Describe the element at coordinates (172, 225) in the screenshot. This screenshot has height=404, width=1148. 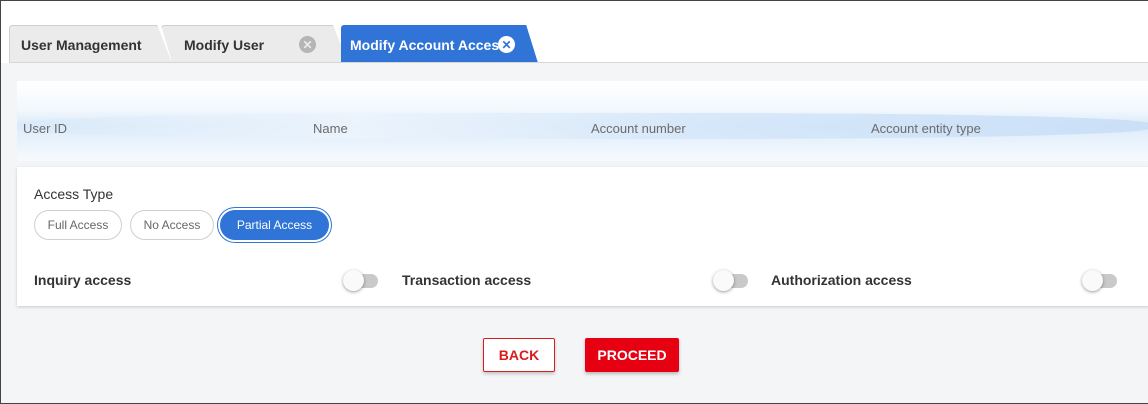
I see `access-option-none: No Access` at that location.